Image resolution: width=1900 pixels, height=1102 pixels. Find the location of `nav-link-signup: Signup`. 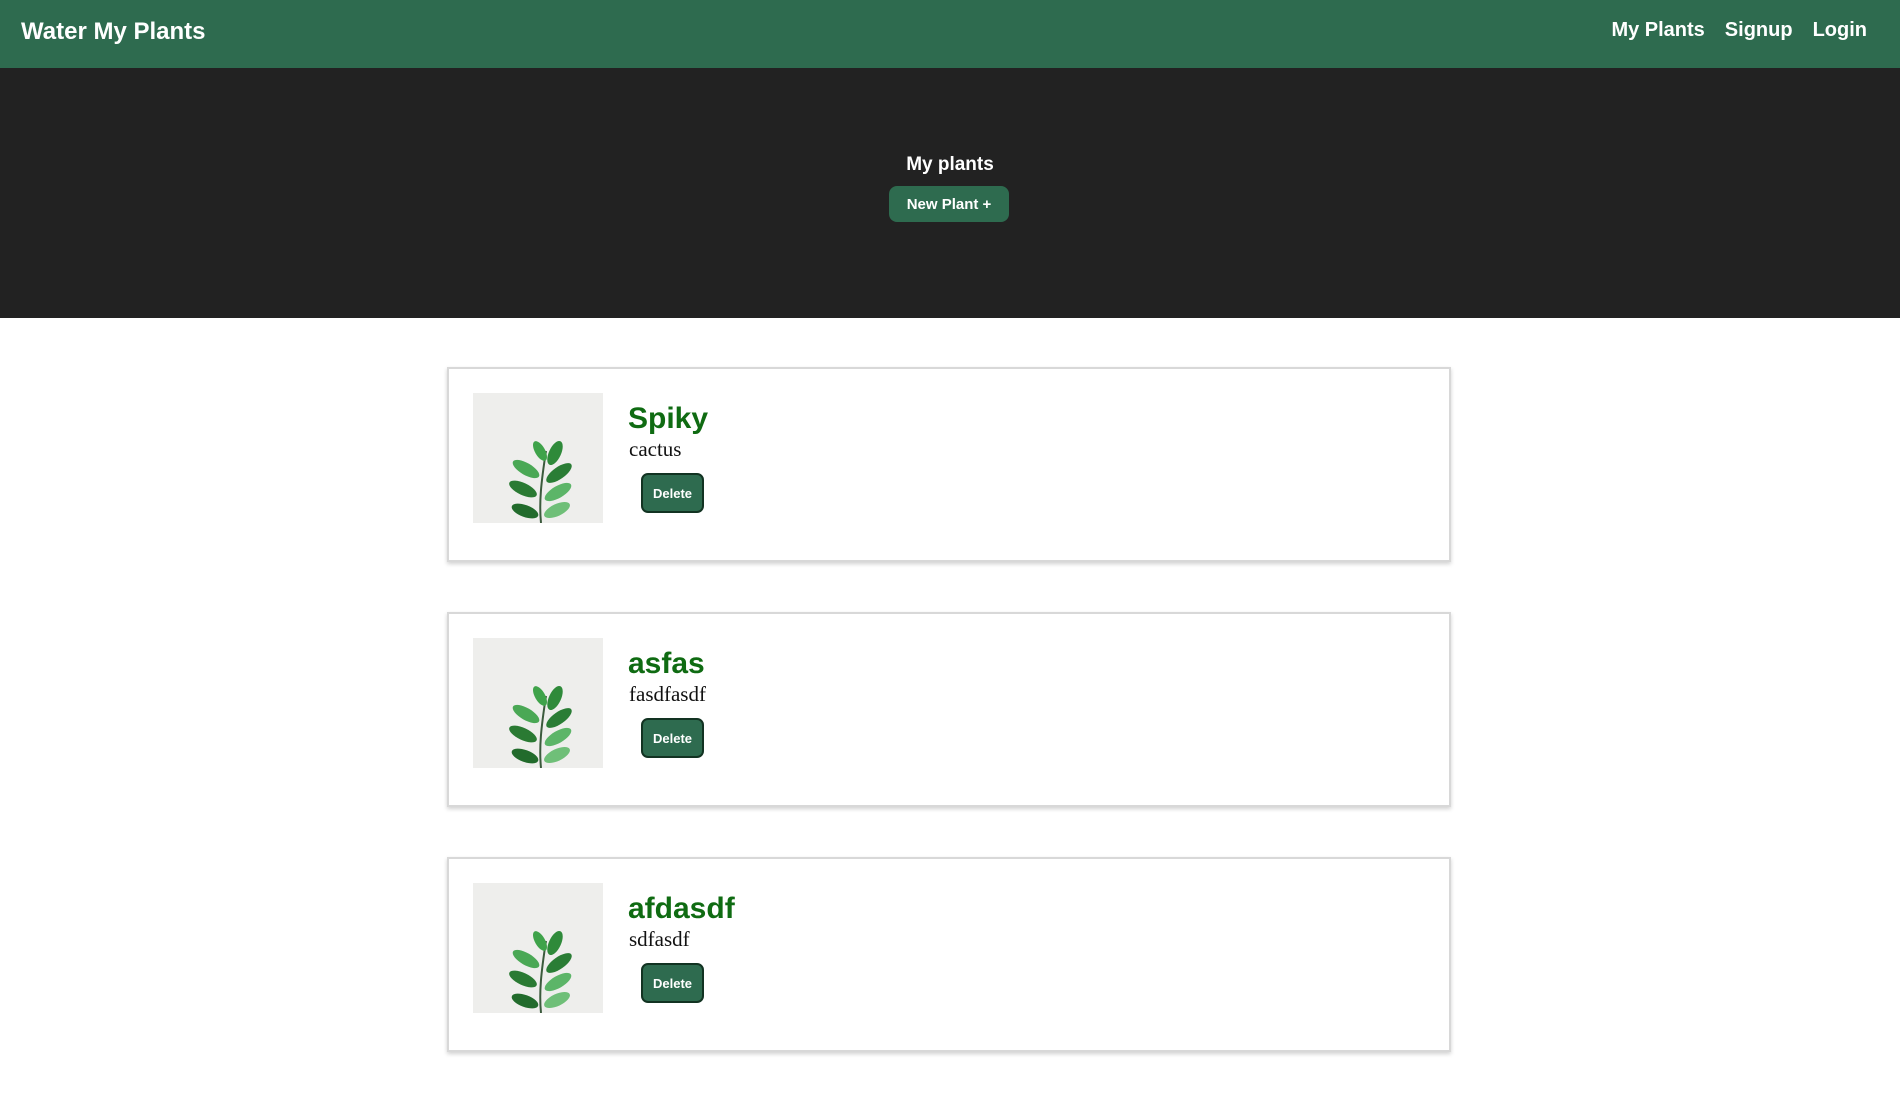

nav-link-signup: Signup is located at coordinates (1759, 30).